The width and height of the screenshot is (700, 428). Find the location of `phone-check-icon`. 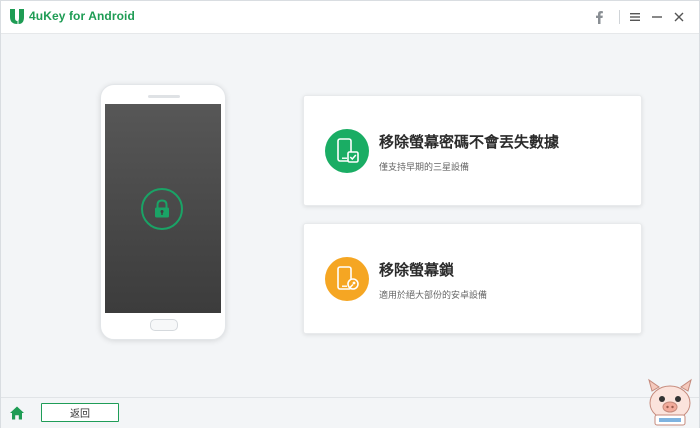

phone-check-icon is located at coordinates (347, 151).